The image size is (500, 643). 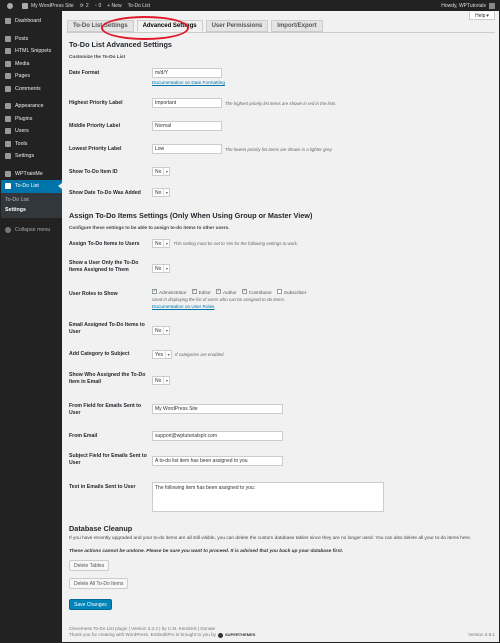 I want to click on show-date-added-select: No ▾, so click(x=161, y=192).